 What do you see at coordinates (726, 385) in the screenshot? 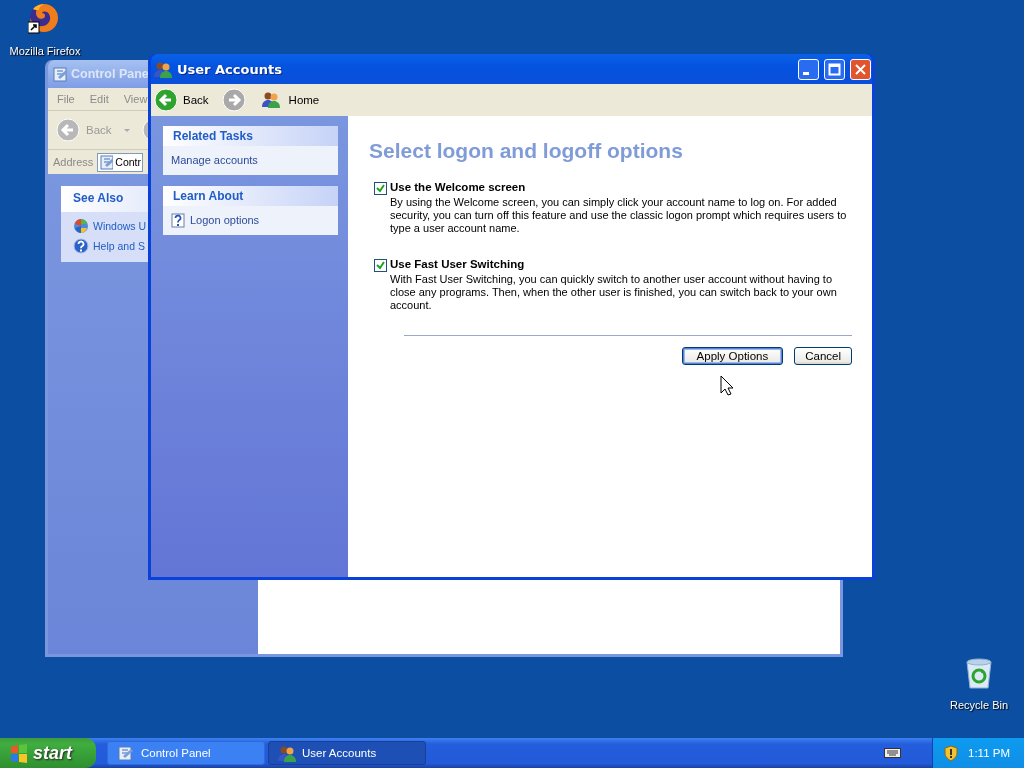
I see `cursor-icon` at bounding box center [726, 385].